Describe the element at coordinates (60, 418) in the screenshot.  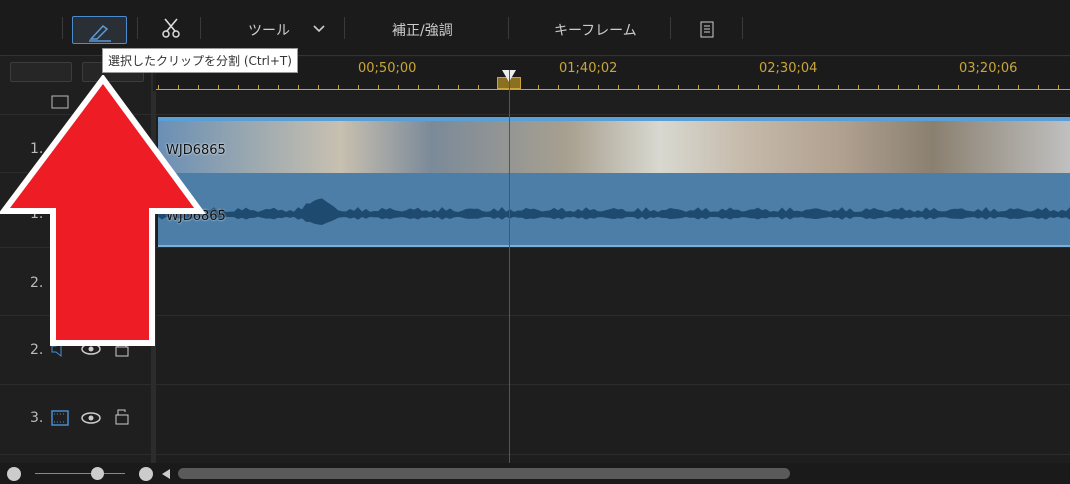
I see `video-track-icon` at that location.